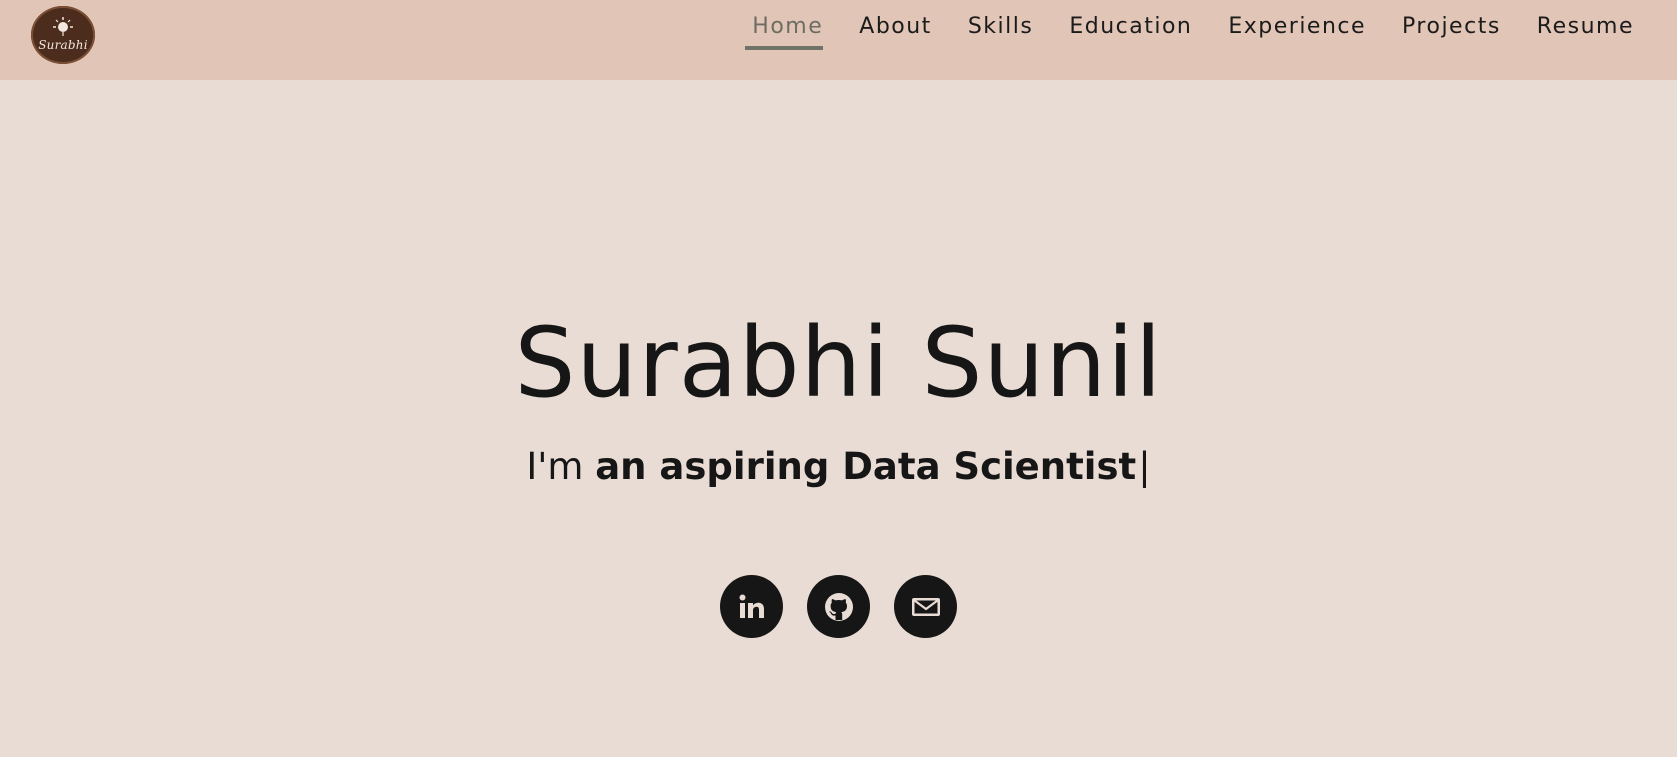 The width and height of the screenshot is (1677, 757). I want to click on email-button, so click(925, 606).